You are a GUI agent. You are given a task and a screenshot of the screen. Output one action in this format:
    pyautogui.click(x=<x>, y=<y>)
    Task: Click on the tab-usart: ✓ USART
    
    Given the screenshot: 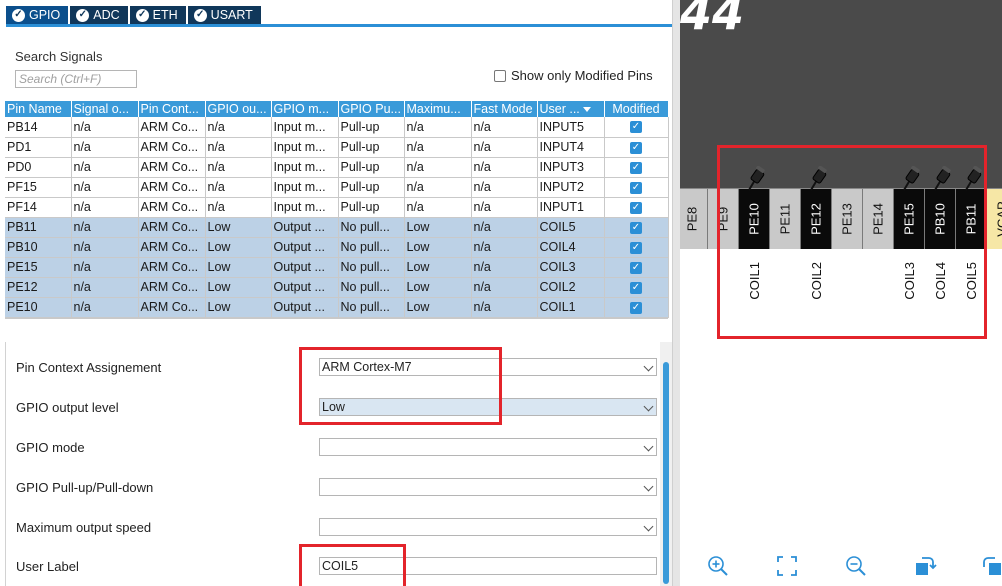 What is the action you would take?
    pyautogui.click(x=224, y=15)
    